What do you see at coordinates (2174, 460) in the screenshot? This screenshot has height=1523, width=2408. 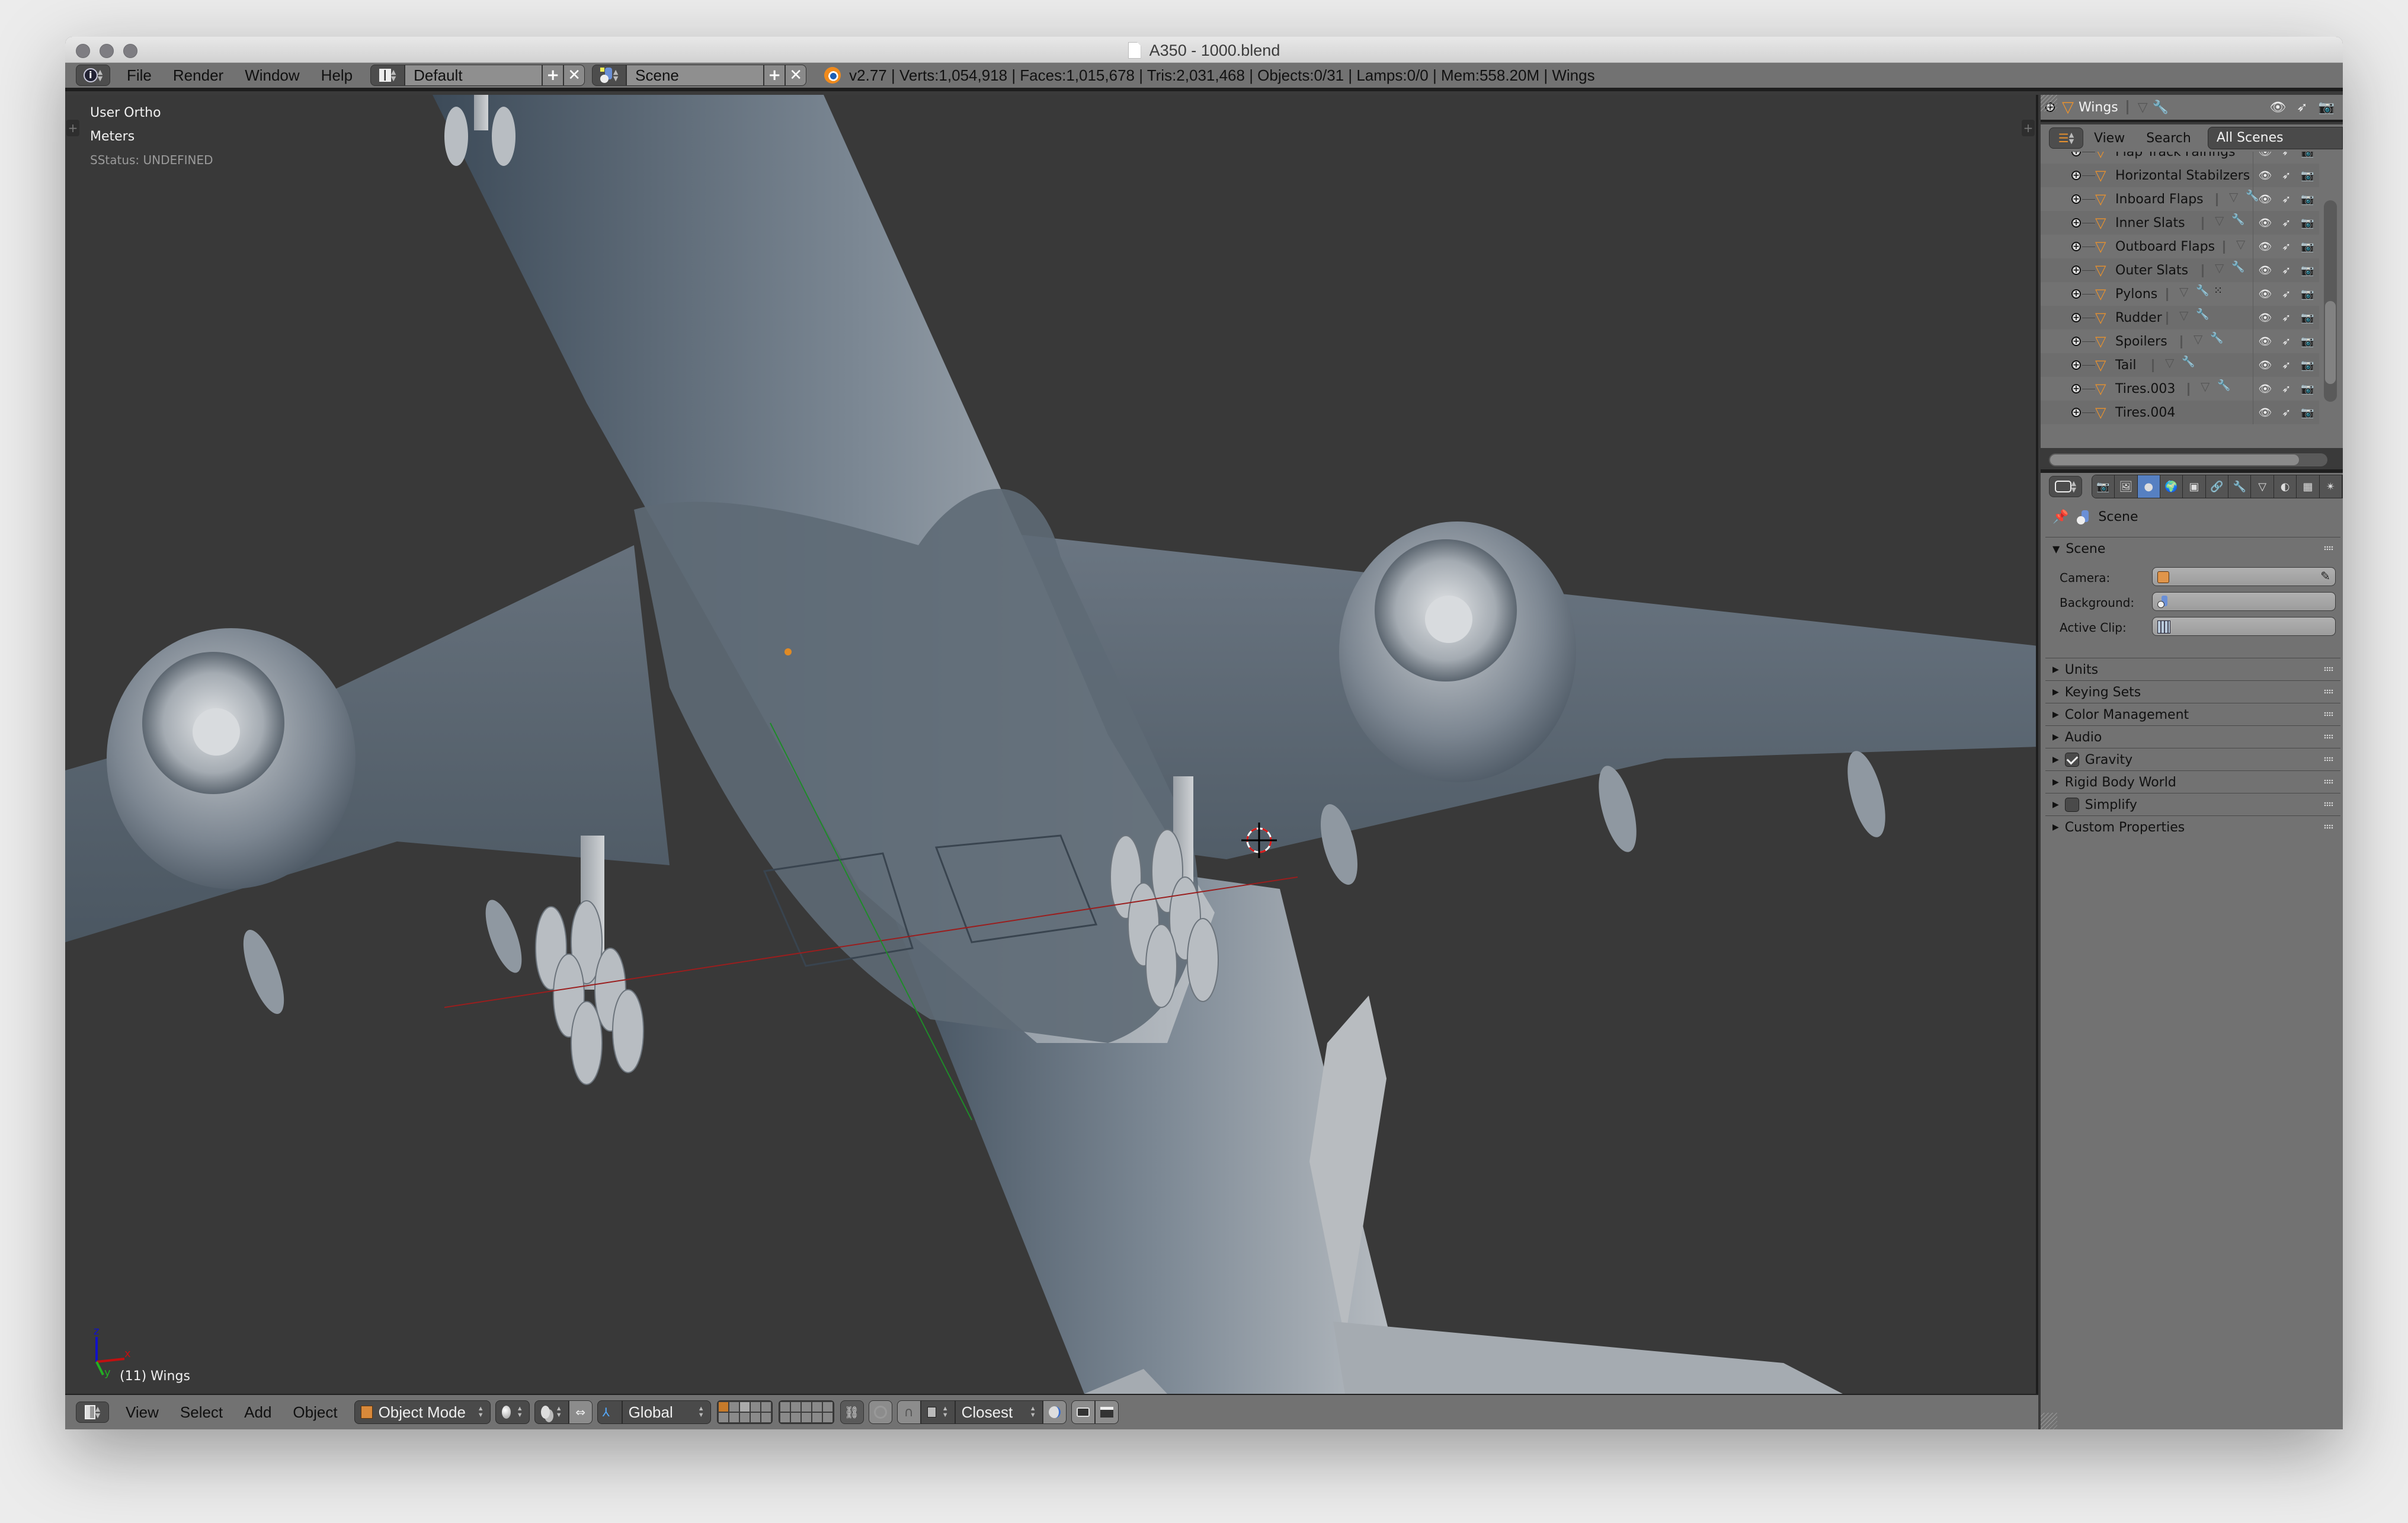 I see `scrollbar-thumb` at bounding box center [2174, 460].